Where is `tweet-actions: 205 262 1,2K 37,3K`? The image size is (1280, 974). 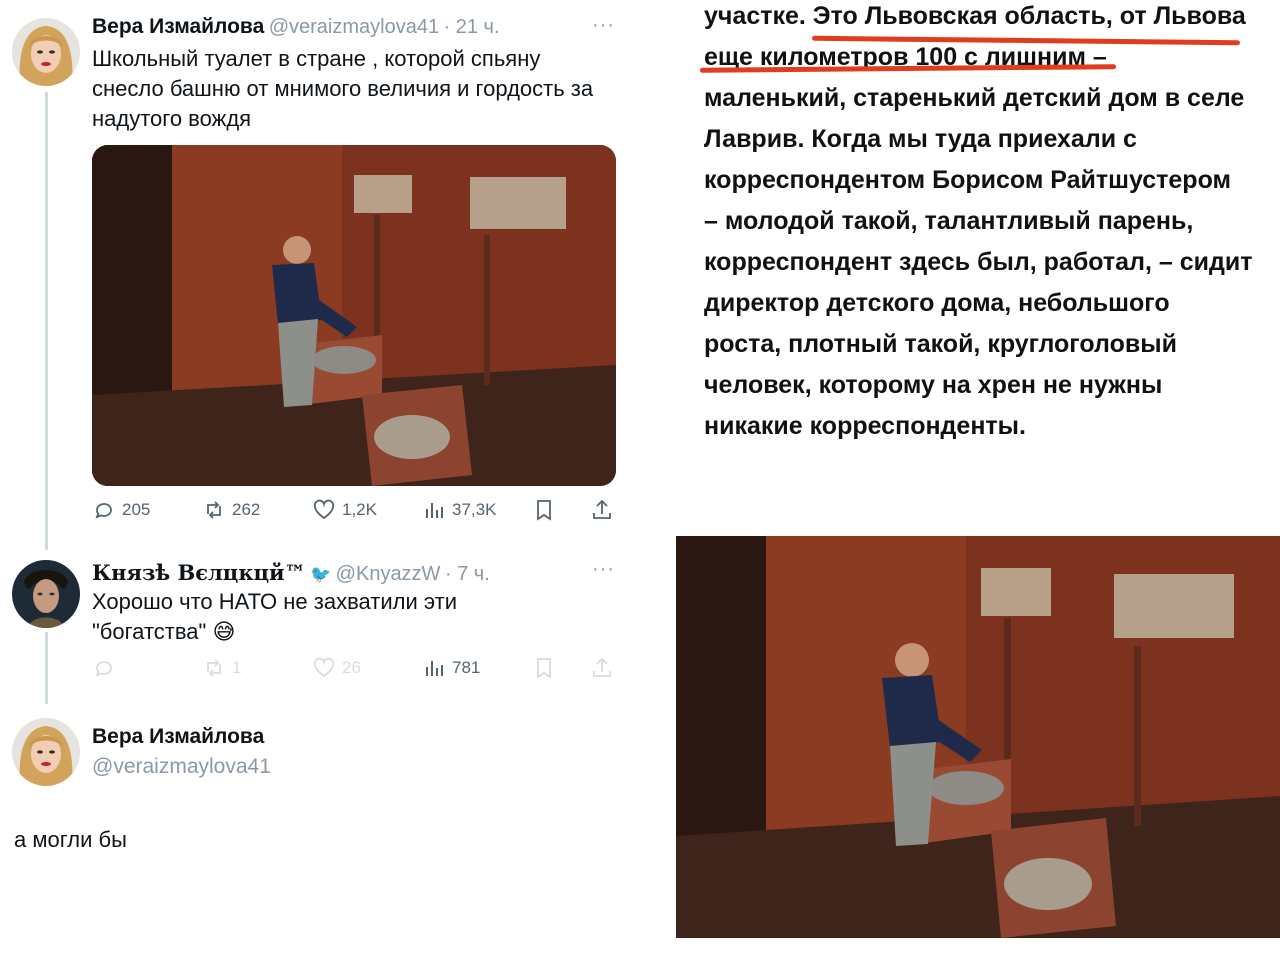
tweet-actions: 205 262 1,2K 37,3K is located at coordinates (356, 513).